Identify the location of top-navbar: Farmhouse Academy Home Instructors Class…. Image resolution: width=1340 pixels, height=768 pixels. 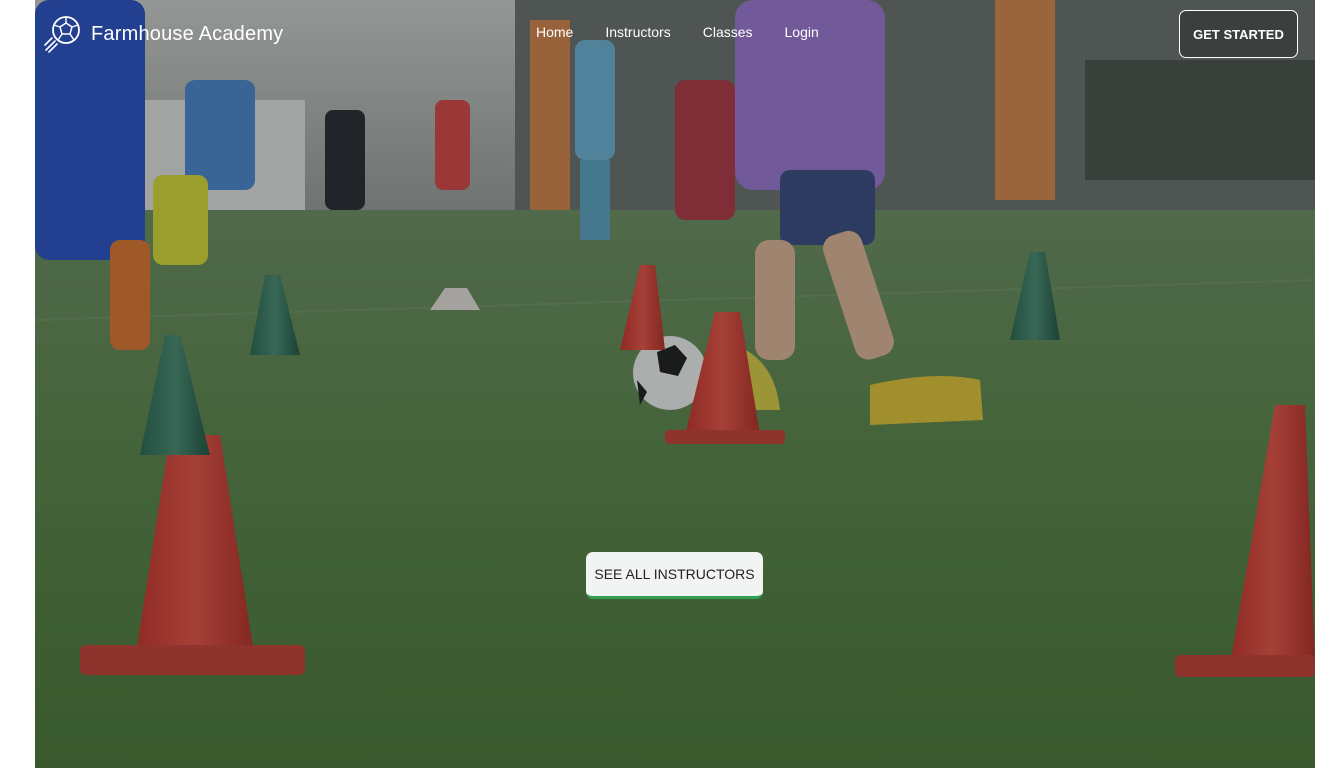
(675, 34).